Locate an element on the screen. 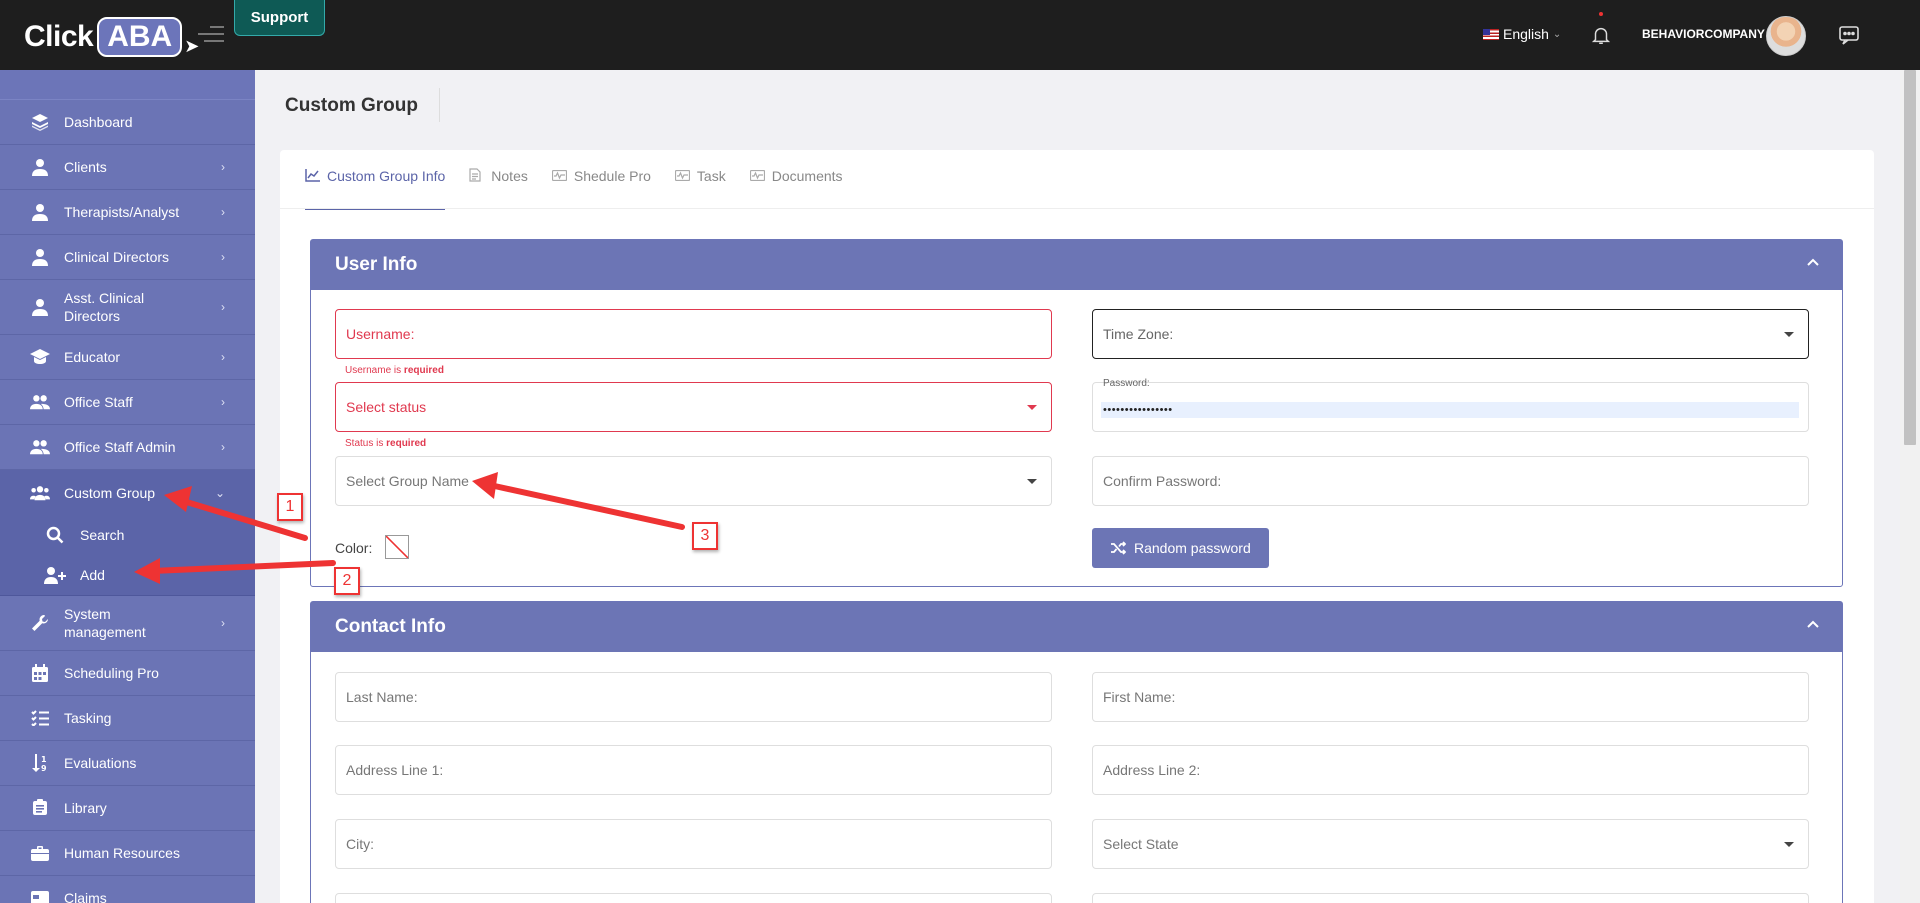 The width and height of the screenshot is (1920, 903). contact-info-header: Contact Info is located at coordinates (1076, 627).